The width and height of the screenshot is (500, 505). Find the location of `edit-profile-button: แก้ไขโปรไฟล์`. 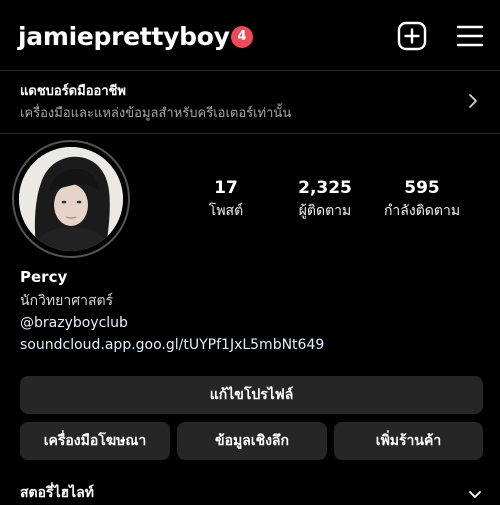

edit-profile-button: แก้ไขโปรไฟล์ is located at coordinates (251, 395).